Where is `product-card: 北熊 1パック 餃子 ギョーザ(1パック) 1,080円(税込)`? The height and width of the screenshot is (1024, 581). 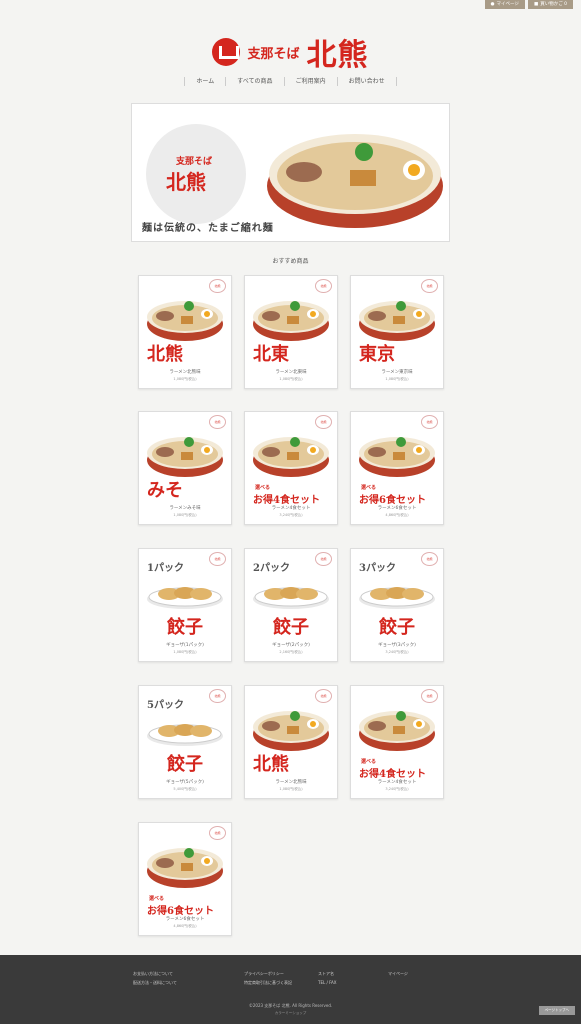
product-card: 北熊 1パック 餃子 ギョーザ(1パック) 1,080円(税込) is located at coordinates (185, 605).